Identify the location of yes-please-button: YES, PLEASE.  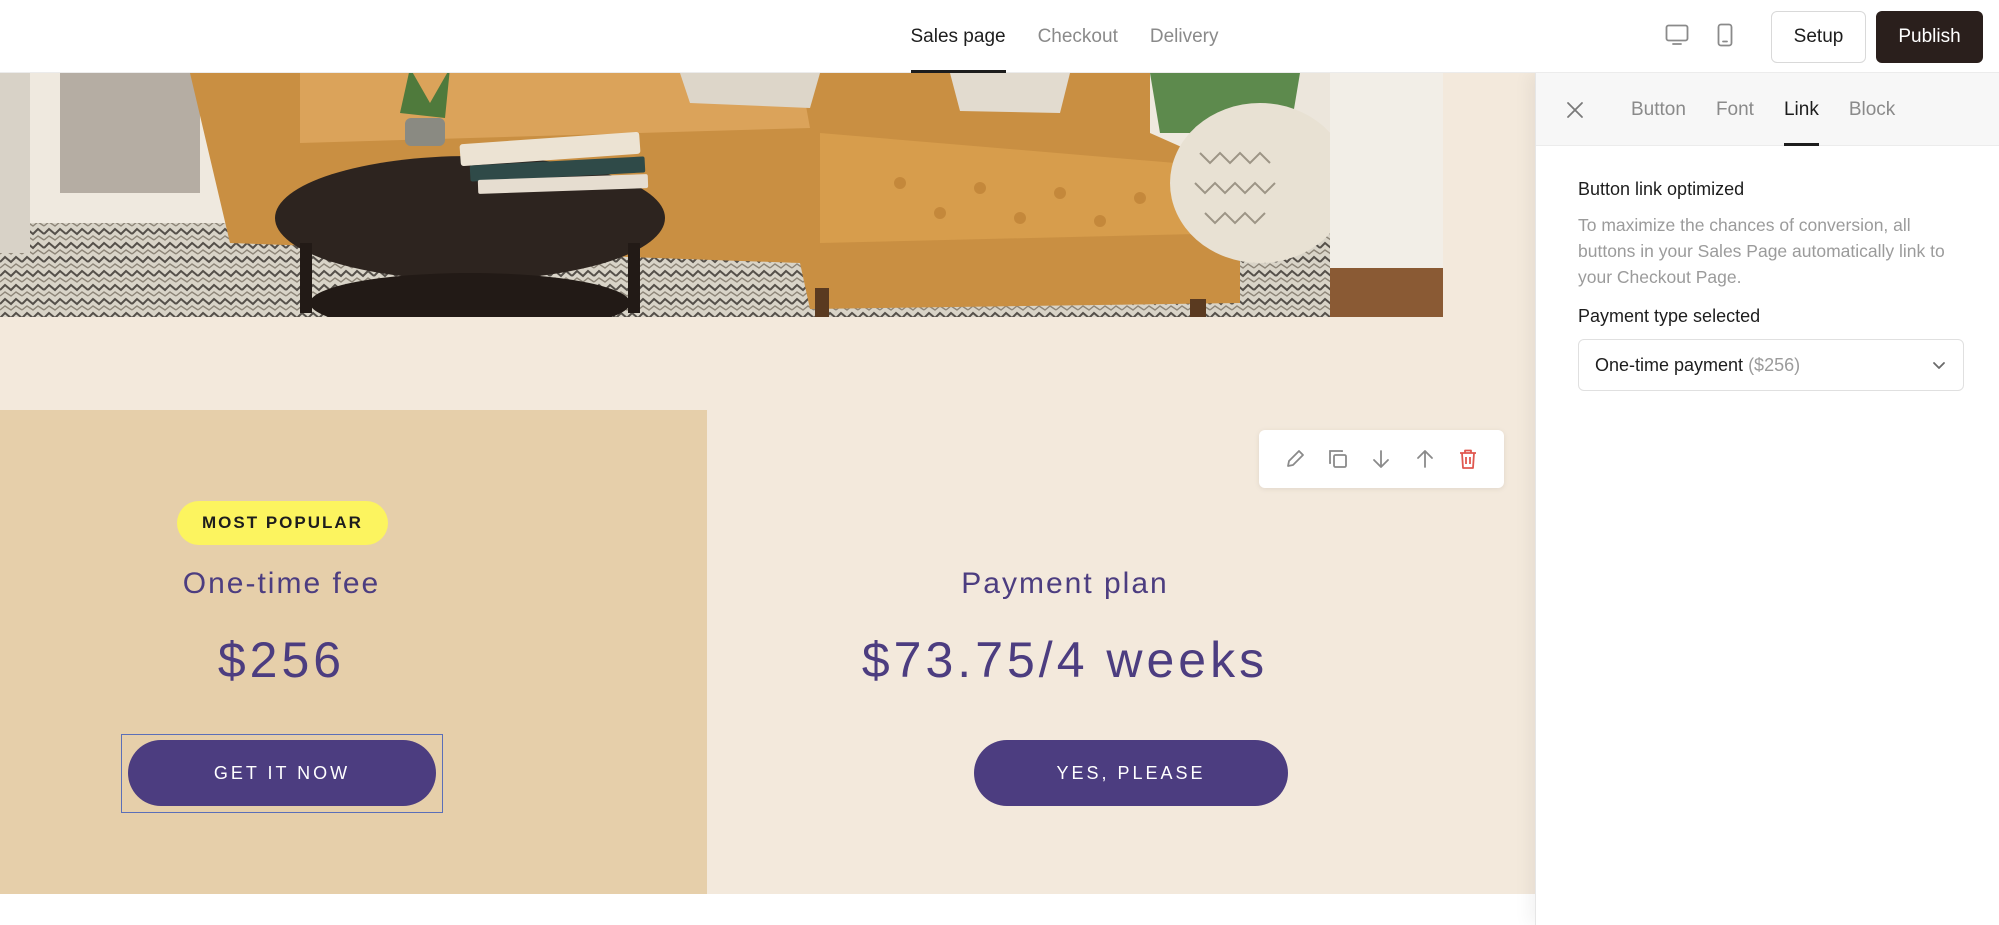
(1131, 773).